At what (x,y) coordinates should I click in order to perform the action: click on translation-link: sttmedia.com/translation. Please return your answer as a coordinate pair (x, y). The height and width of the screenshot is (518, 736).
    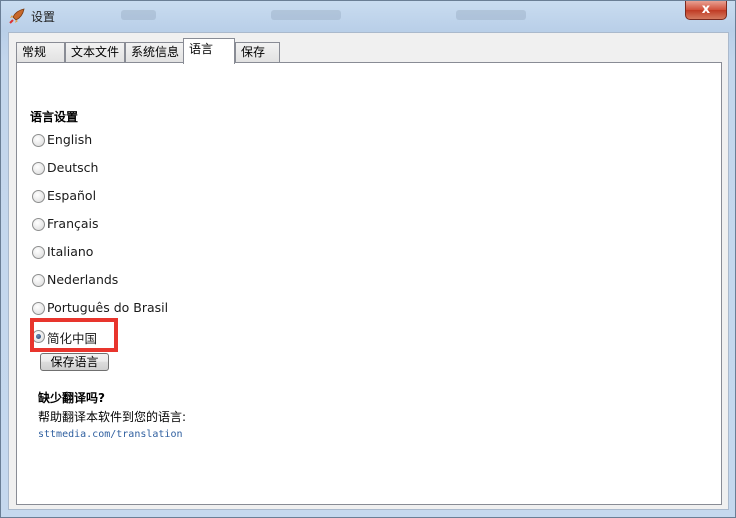
    Looking at the image, I should click on (110, 434).